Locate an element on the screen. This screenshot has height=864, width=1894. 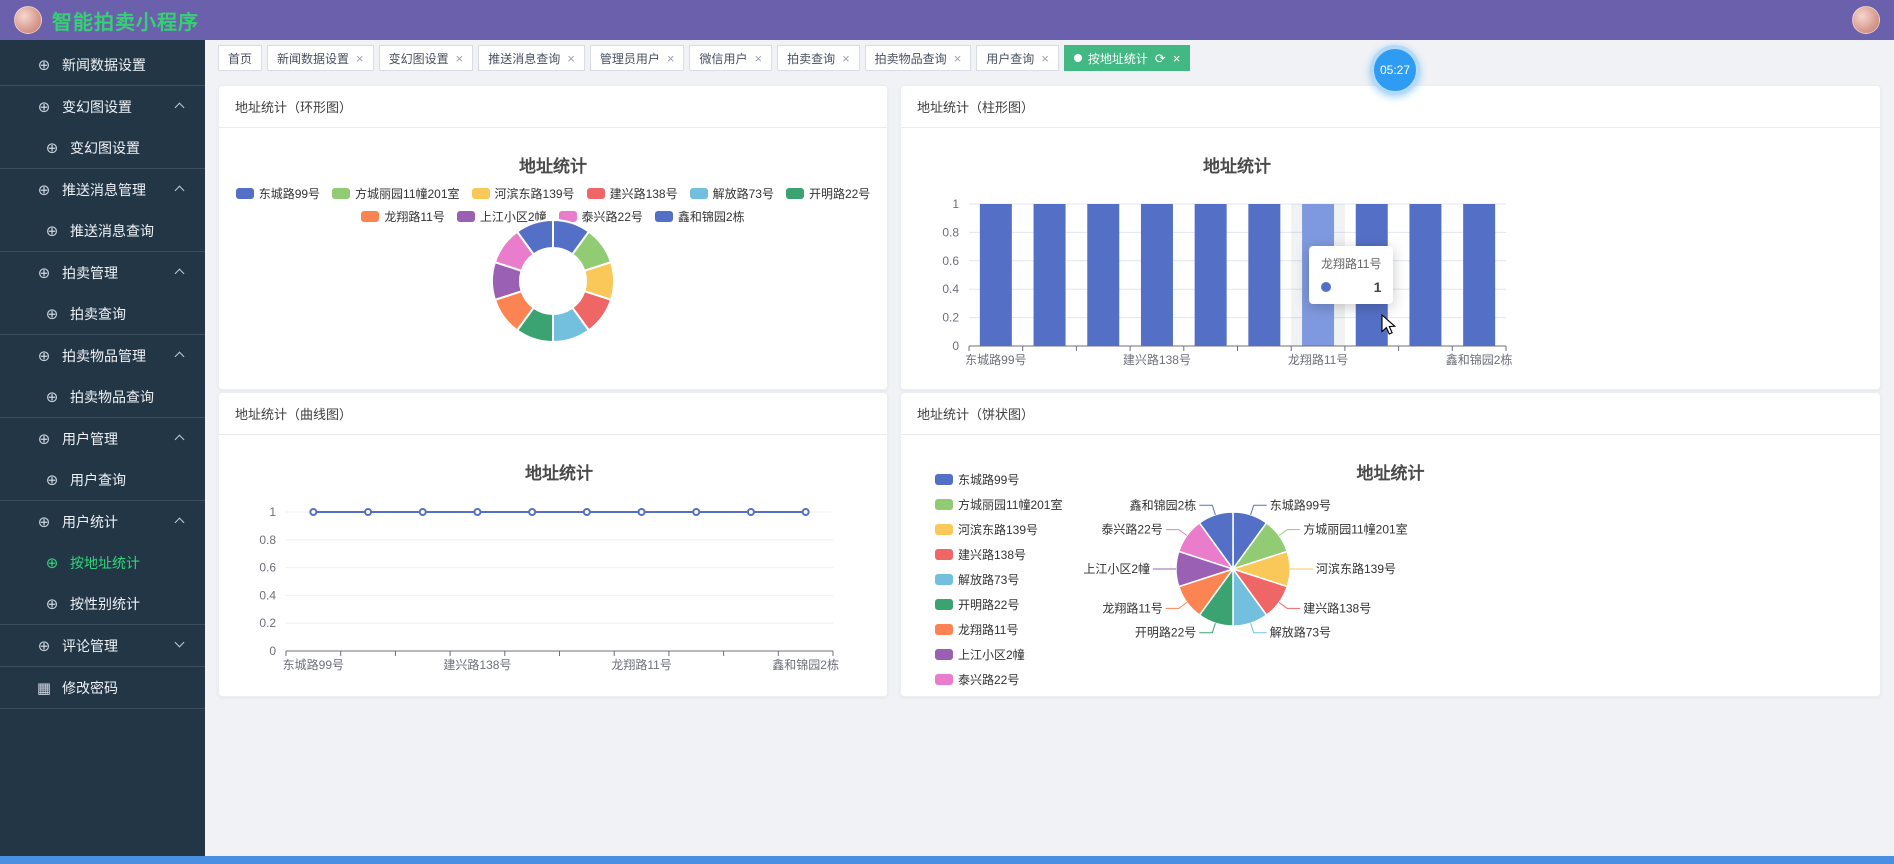
tab: 拍卖物品查询 × is located at coordinates (918, 58).